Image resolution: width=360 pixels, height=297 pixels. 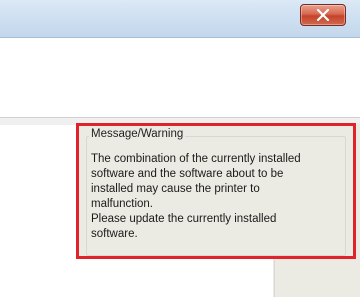 I want to click on message-warning-title: Message/Warning, so click(x=137, y=134).